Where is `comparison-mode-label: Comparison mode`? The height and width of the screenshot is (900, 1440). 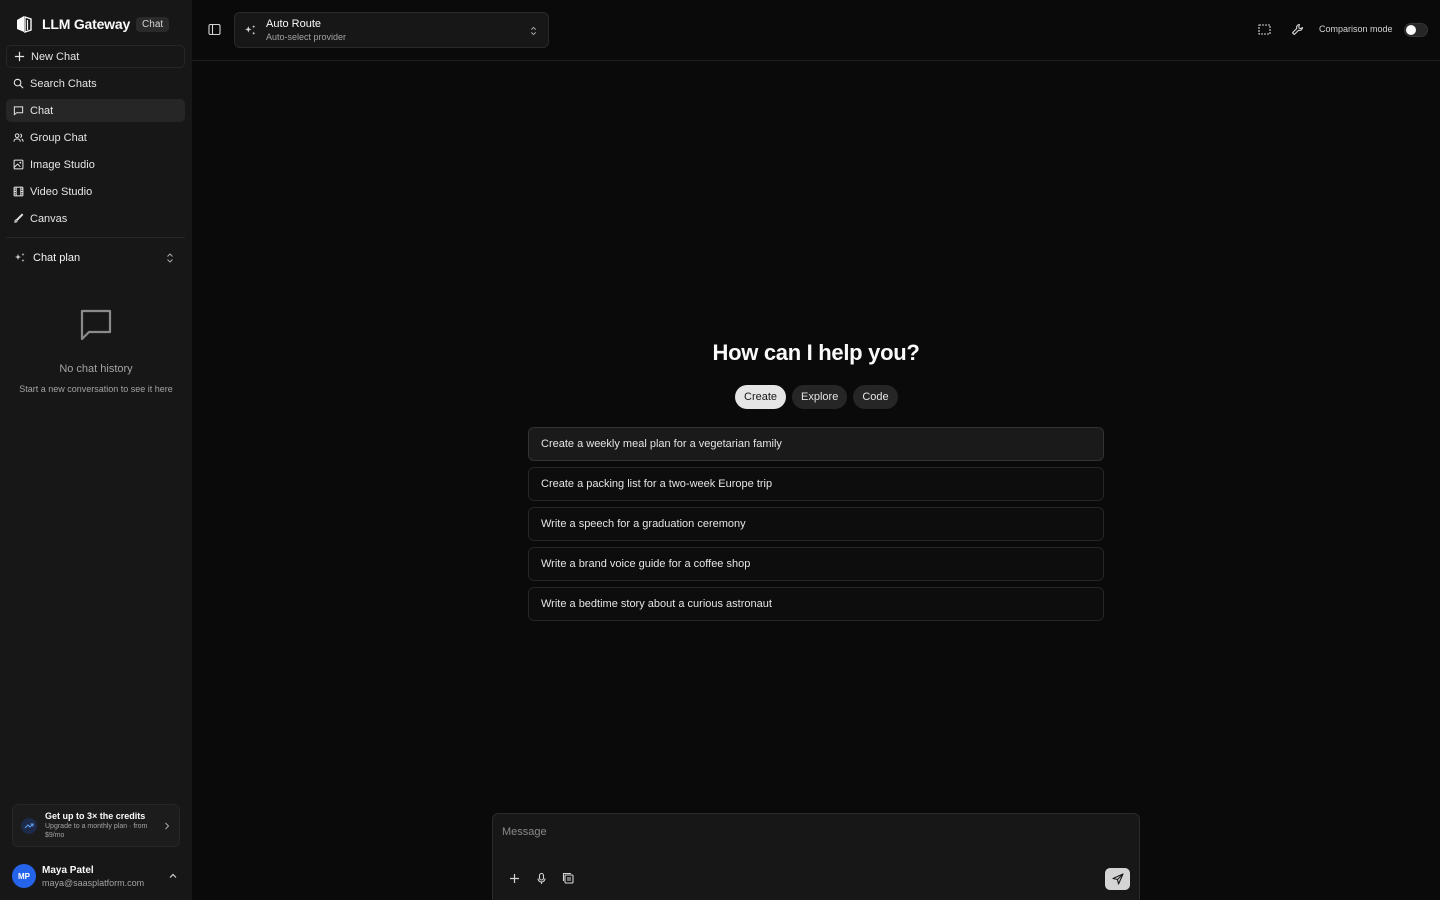 comparison-mode-label: Comparison mode is located at coordinates (1356, 29).